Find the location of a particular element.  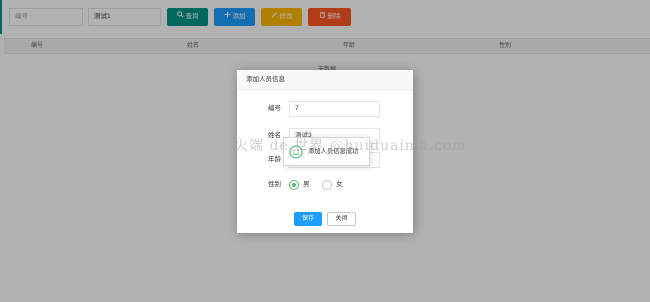

id-label: 编号 is located at coordinates (274, 108).